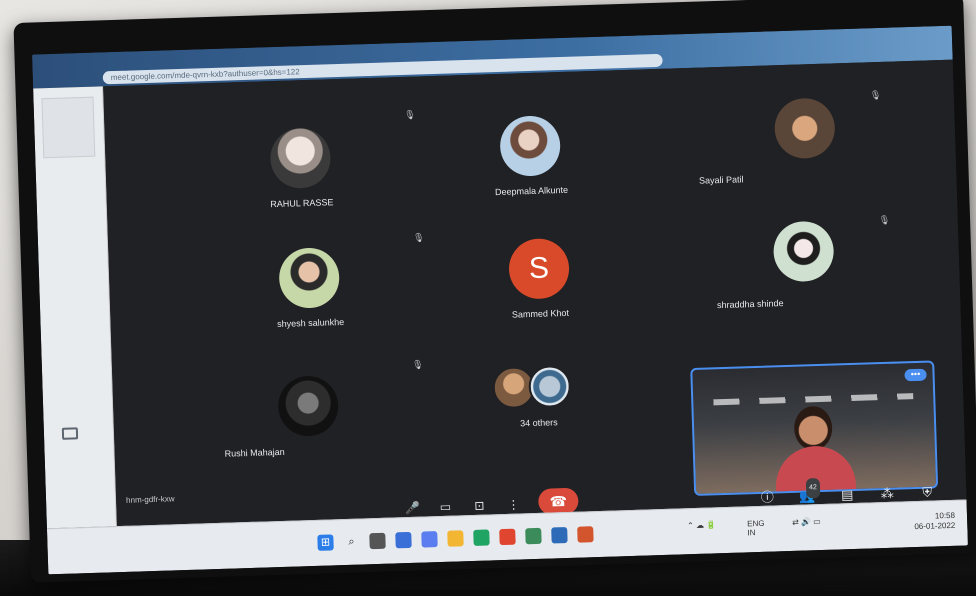 The width and height of the screenshot is (976, 596). I want to click on rail-panel, so click(68, 127).